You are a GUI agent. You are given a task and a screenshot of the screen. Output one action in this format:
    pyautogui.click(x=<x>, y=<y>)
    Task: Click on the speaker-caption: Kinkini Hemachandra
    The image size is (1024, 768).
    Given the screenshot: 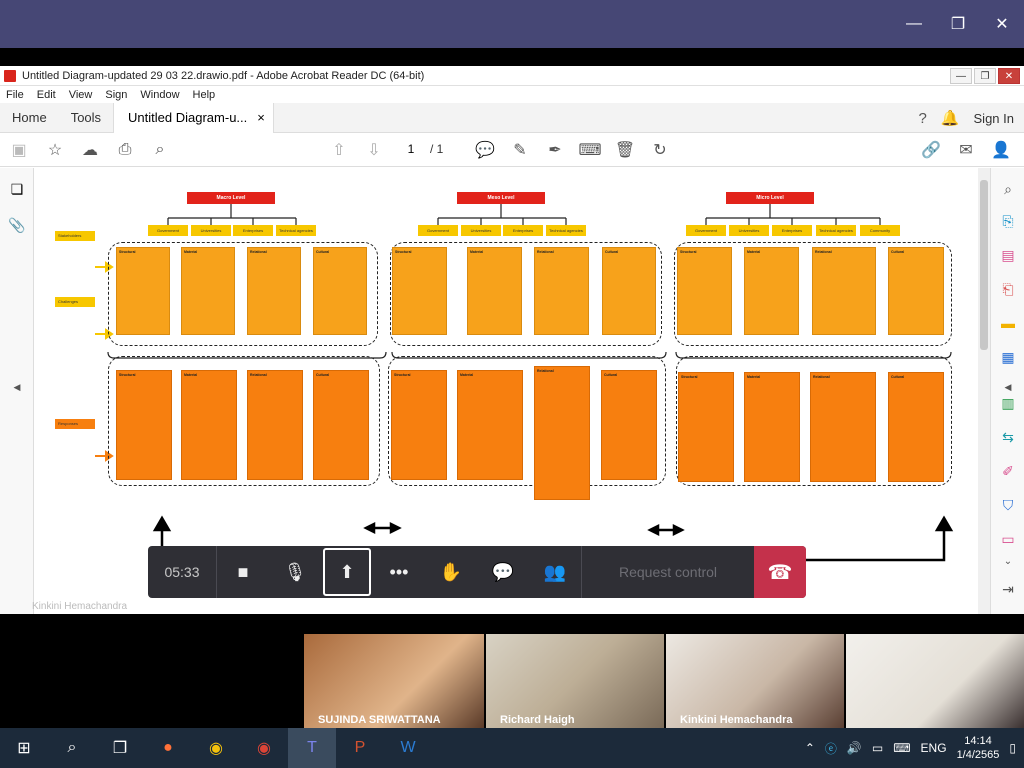 What is the action you would take?
    pyautogui.click(x=80, y=606)
    